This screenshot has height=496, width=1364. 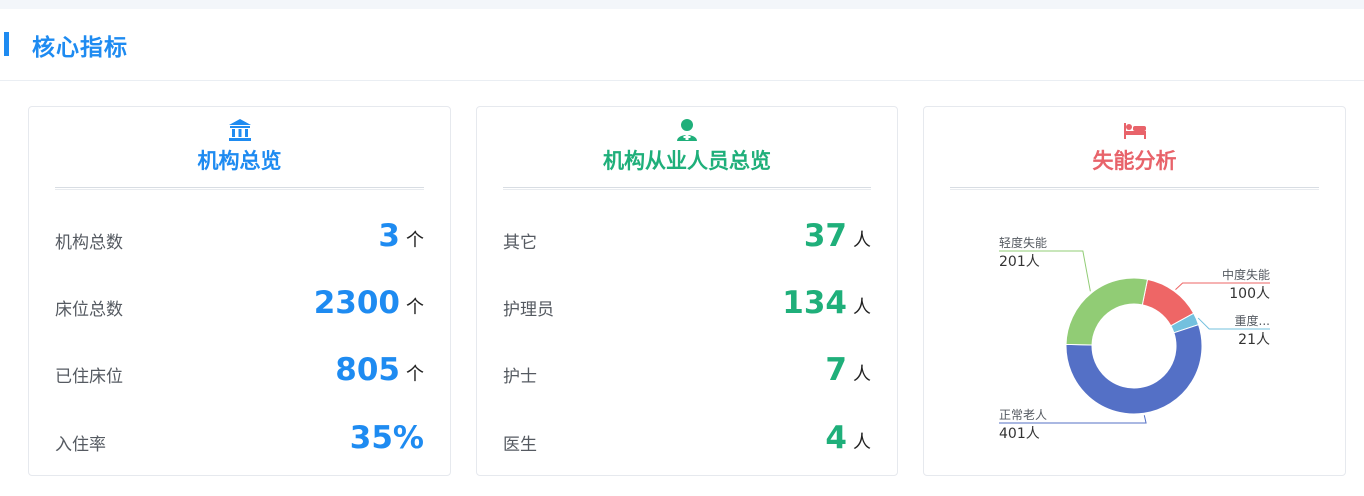 I want to click on metric-label: 机构总数, so click(x=89, y=243).